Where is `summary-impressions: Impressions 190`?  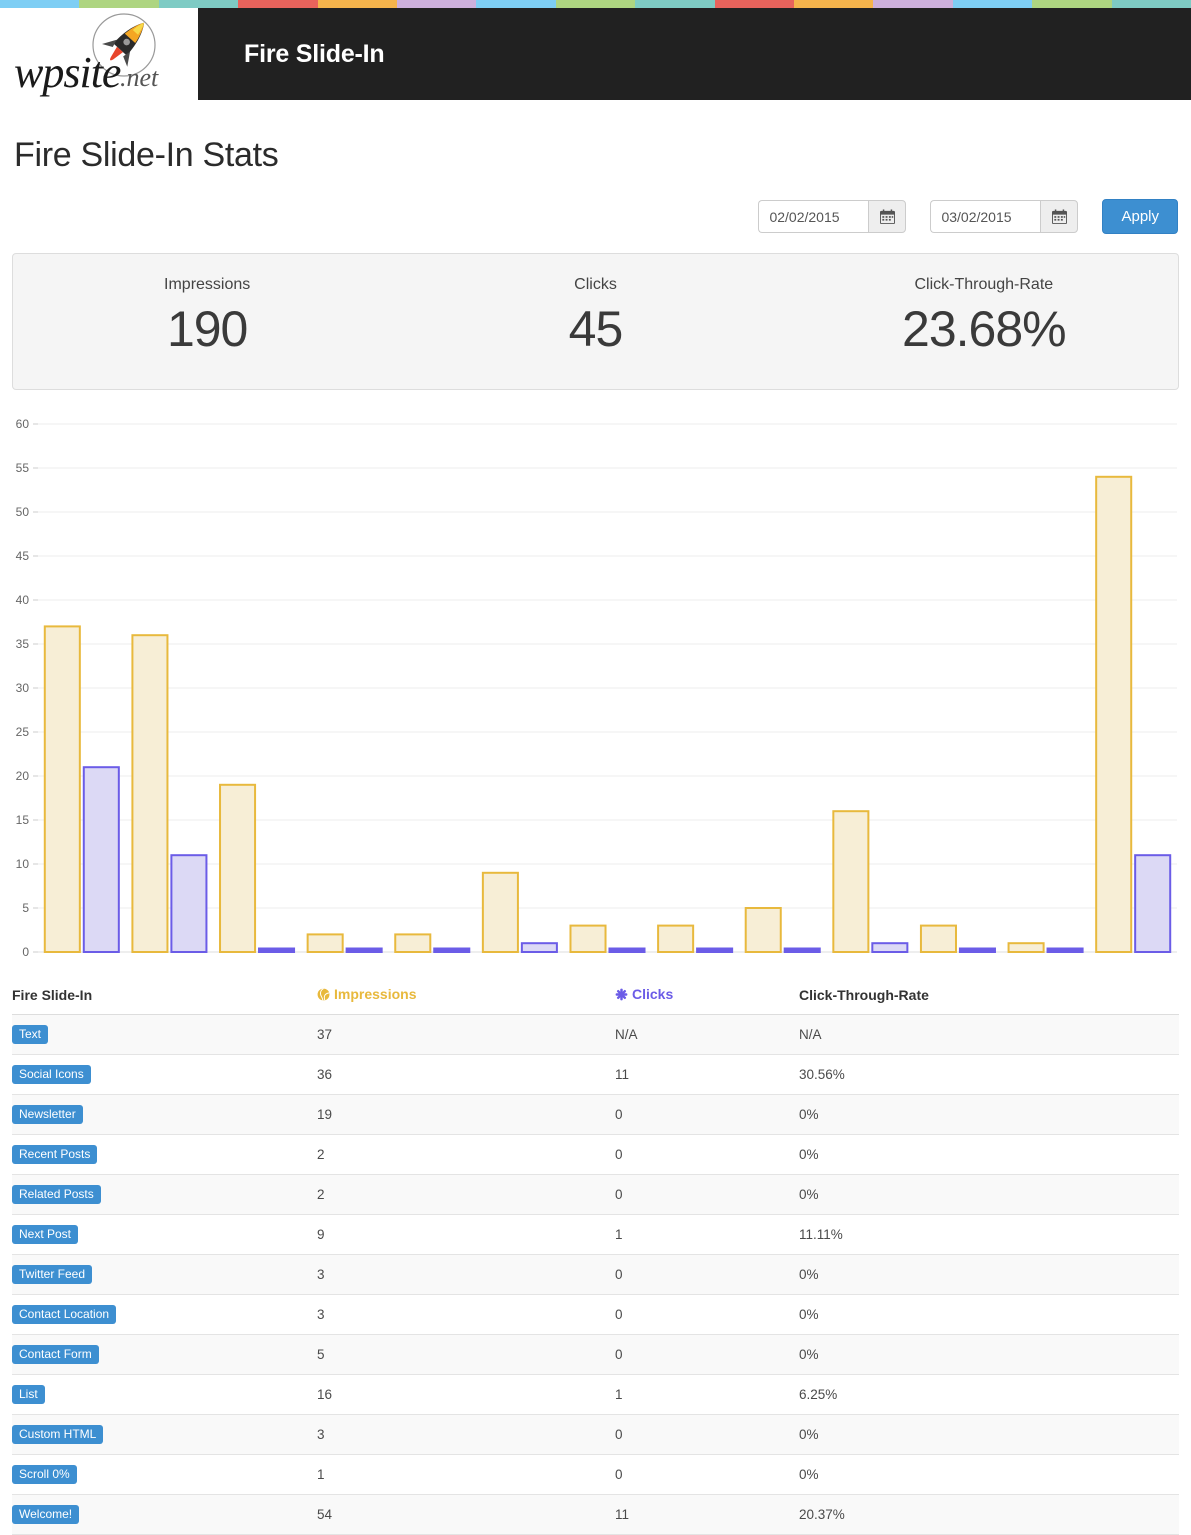 summary-impressions: Impressions 190 is located at coordinates (207, 317).